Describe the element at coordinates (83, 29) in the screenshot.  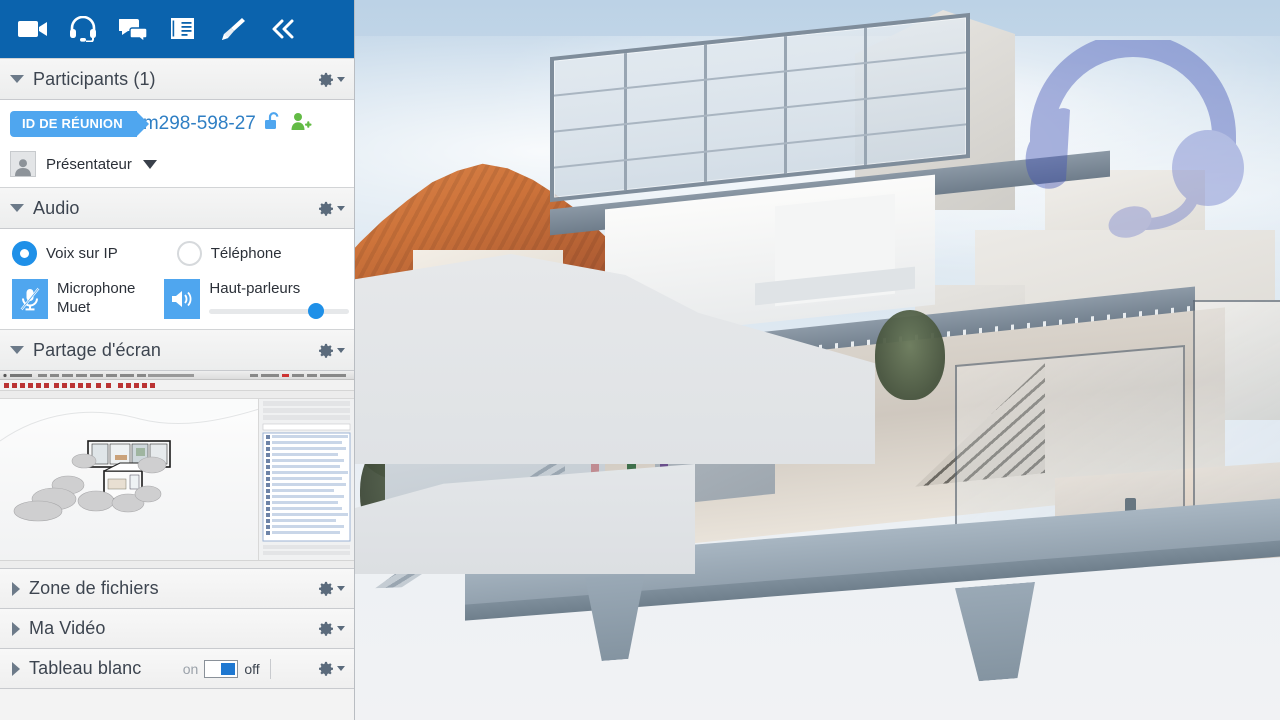
I see `headset-icon` at that location.